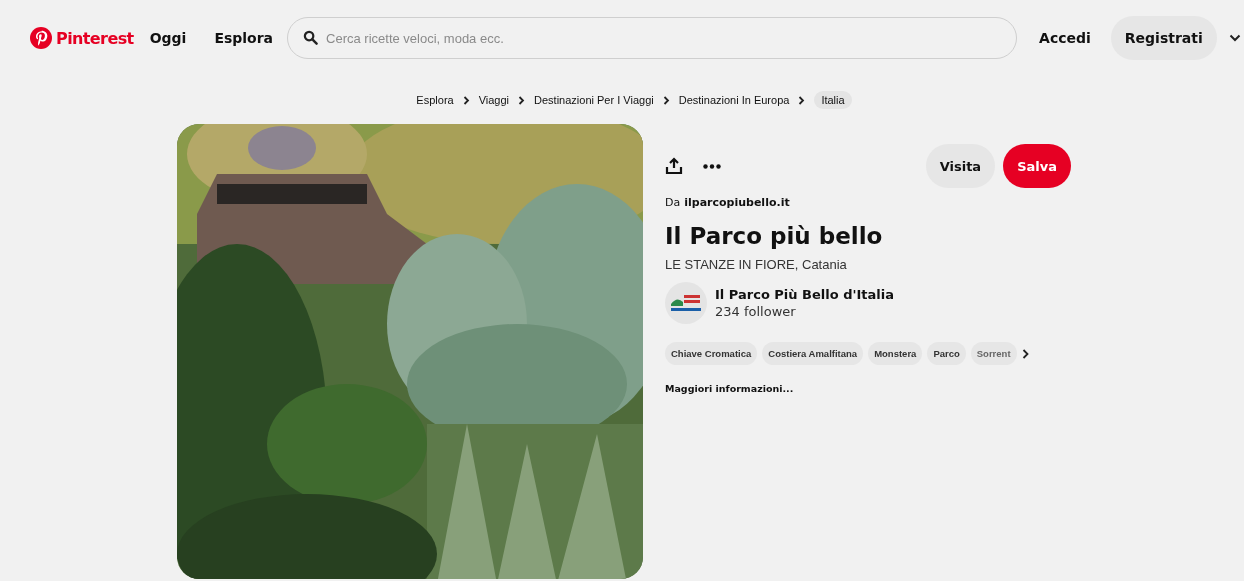 The width and height of the screenshot is (1244, 581). I want to click on breadcrumb-link: Destinazioni In Europa, so click(734, 100).